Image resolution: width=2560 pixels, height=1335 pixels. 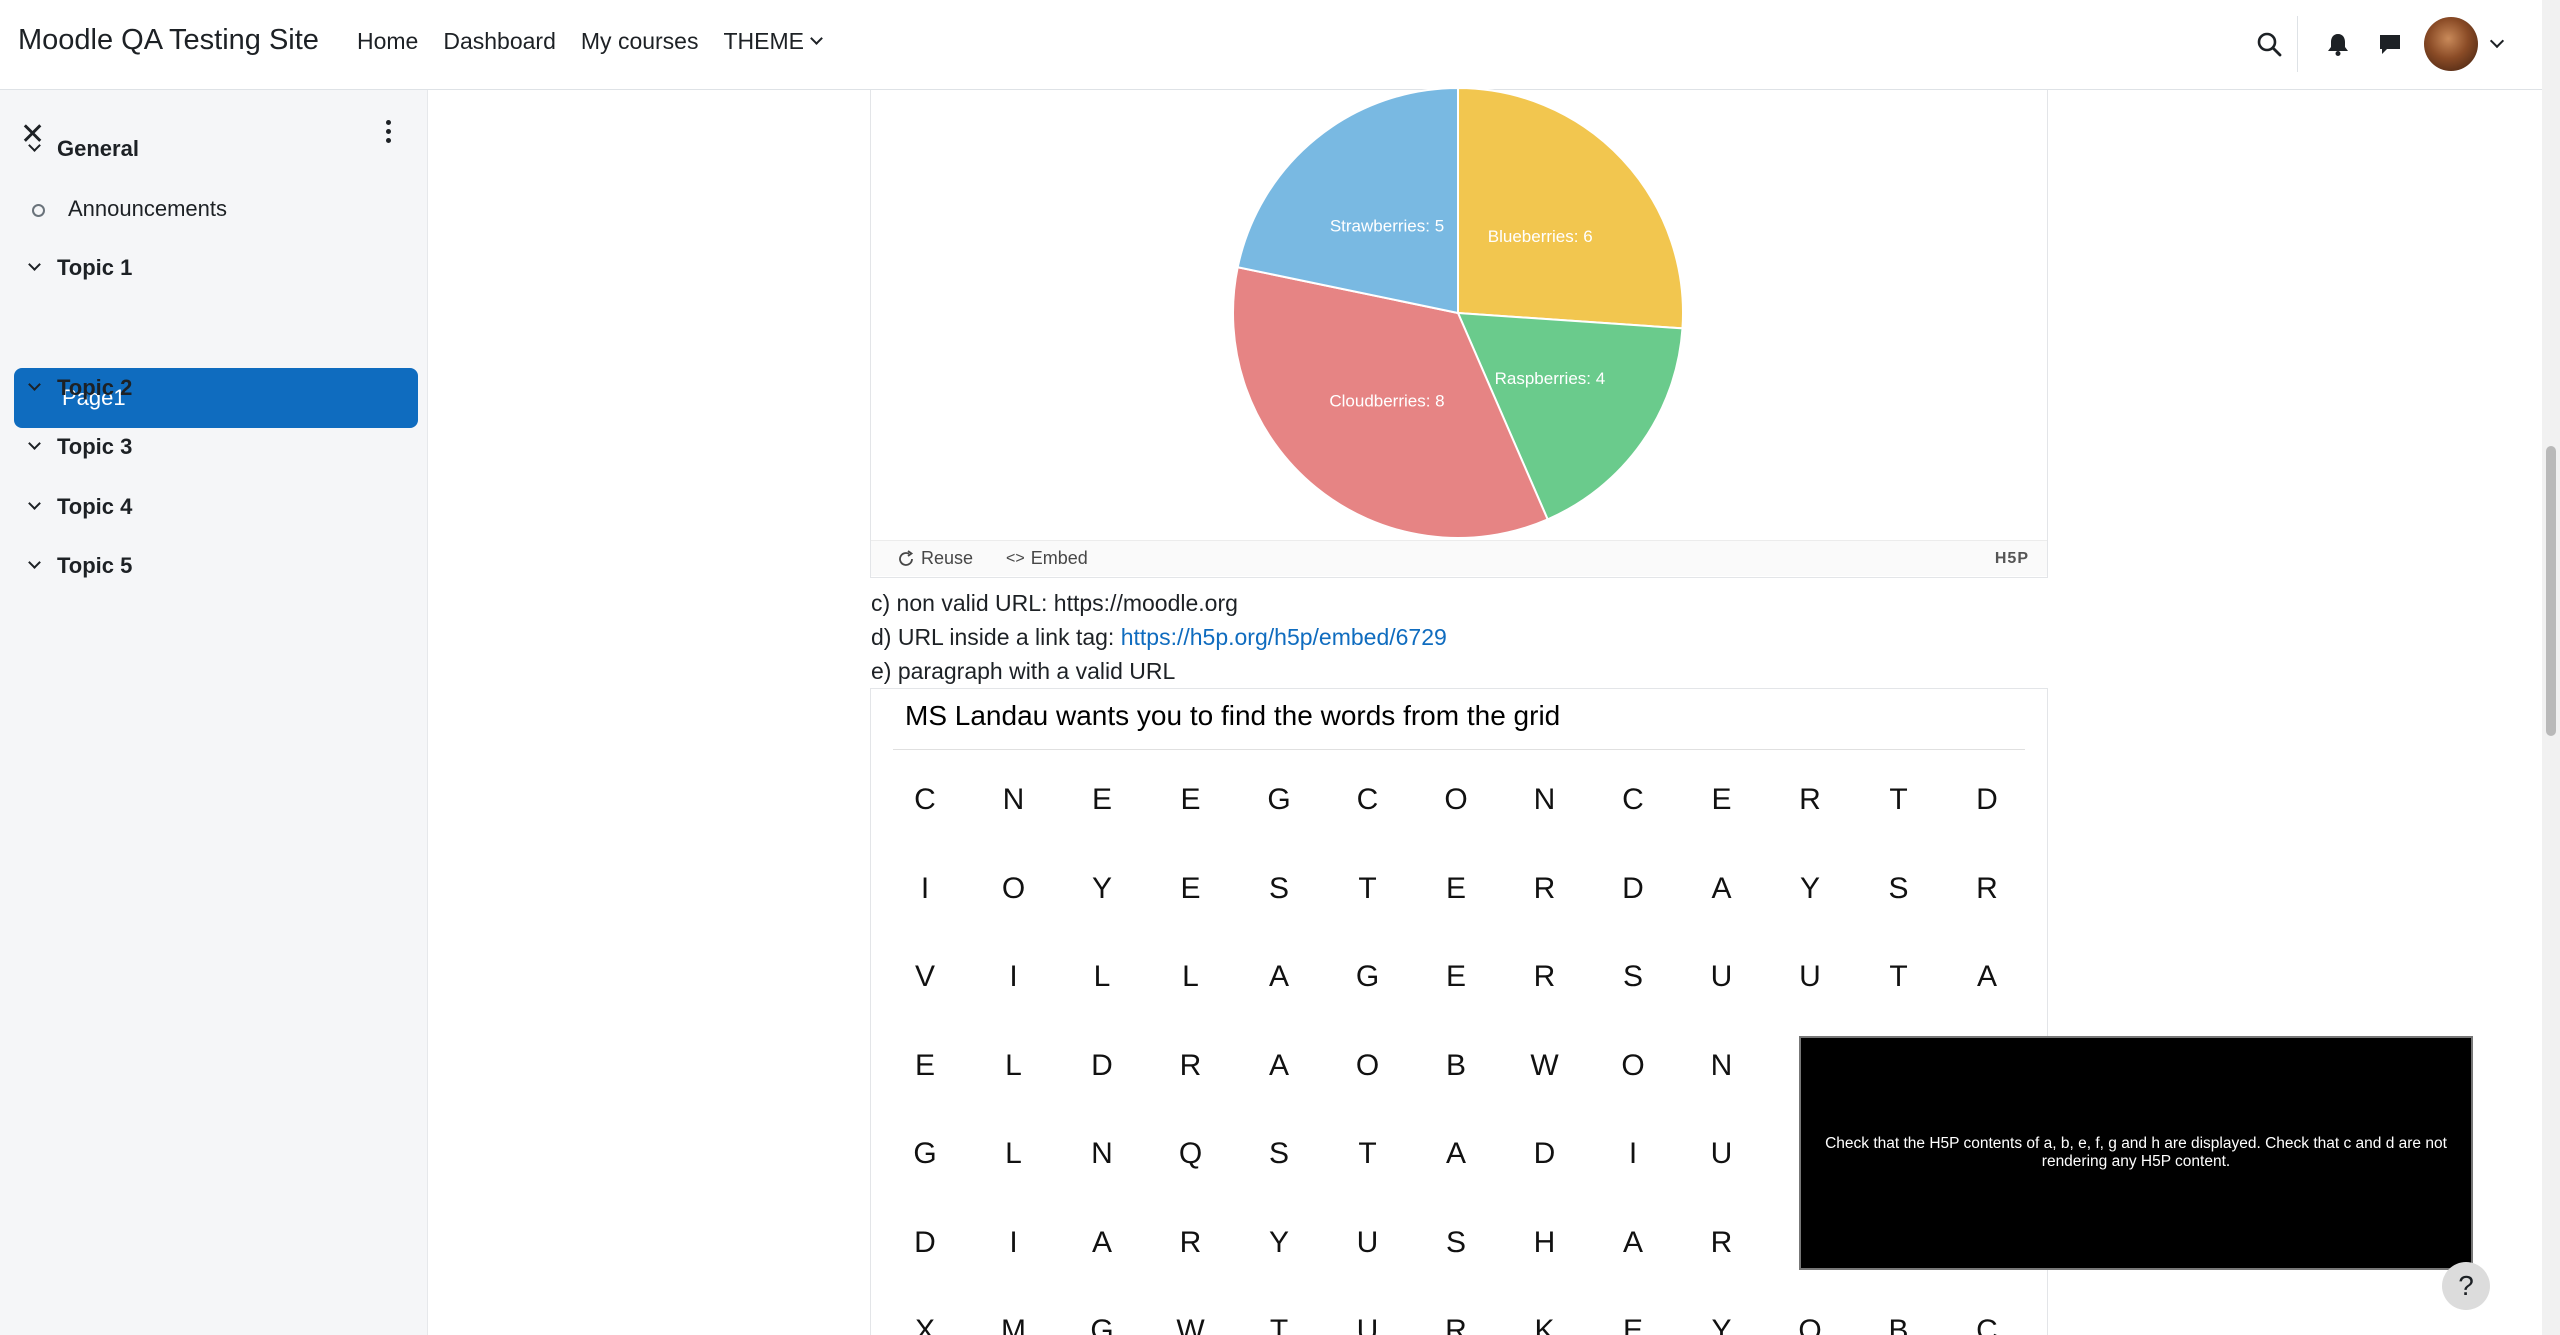 What do you see at coordinates (2390, 44) in the screenshot?
I see `messages-icon` at bounding box center [2390, 44].